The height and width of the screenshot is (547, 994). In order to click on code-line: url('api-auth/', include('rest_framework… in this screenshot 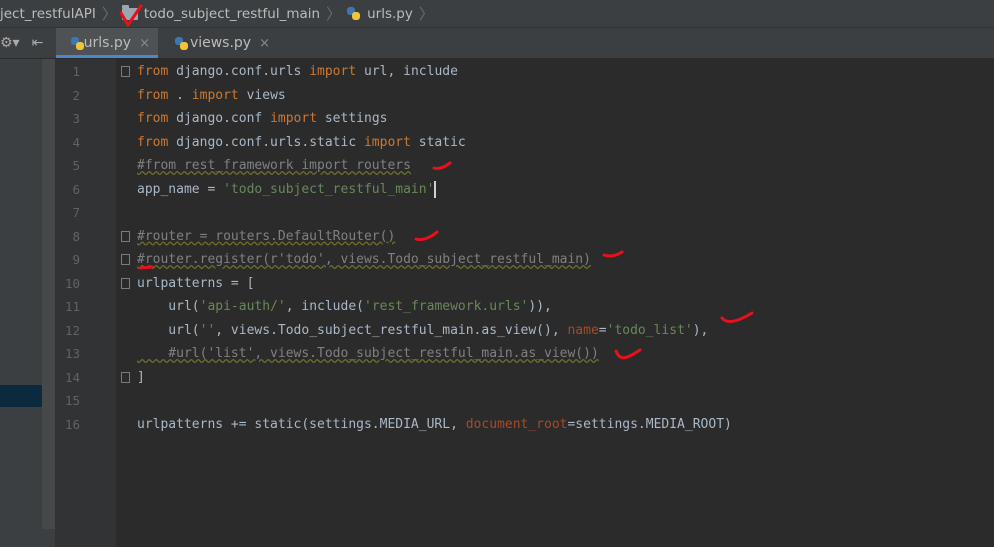, I will do `click(555, 307)`.